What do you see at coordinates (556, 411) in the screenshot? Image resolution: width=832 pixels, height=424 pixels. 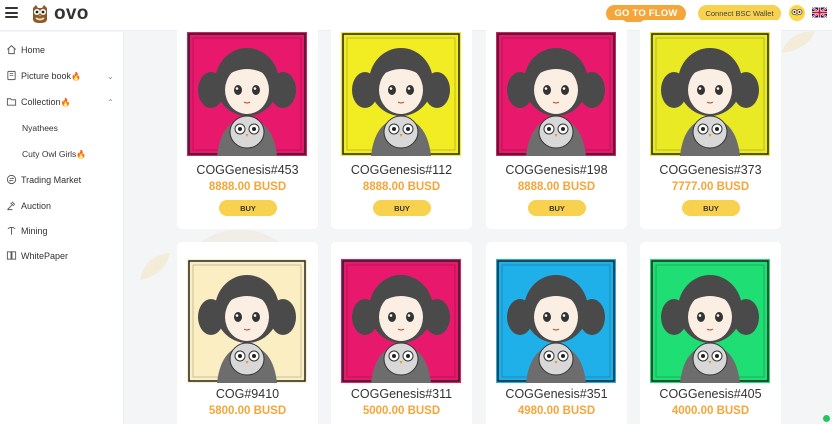 I see `nft-price: 4980.00 BUSD` at bounding box center [556, 411].